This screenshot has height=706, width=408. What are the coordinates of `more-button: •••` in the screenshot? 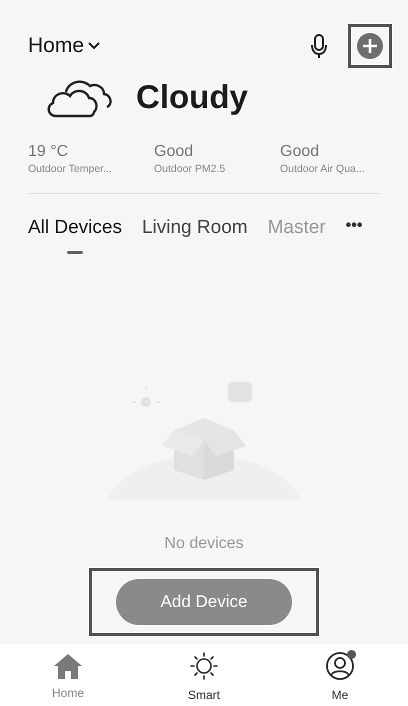 It's located at (354, 226).